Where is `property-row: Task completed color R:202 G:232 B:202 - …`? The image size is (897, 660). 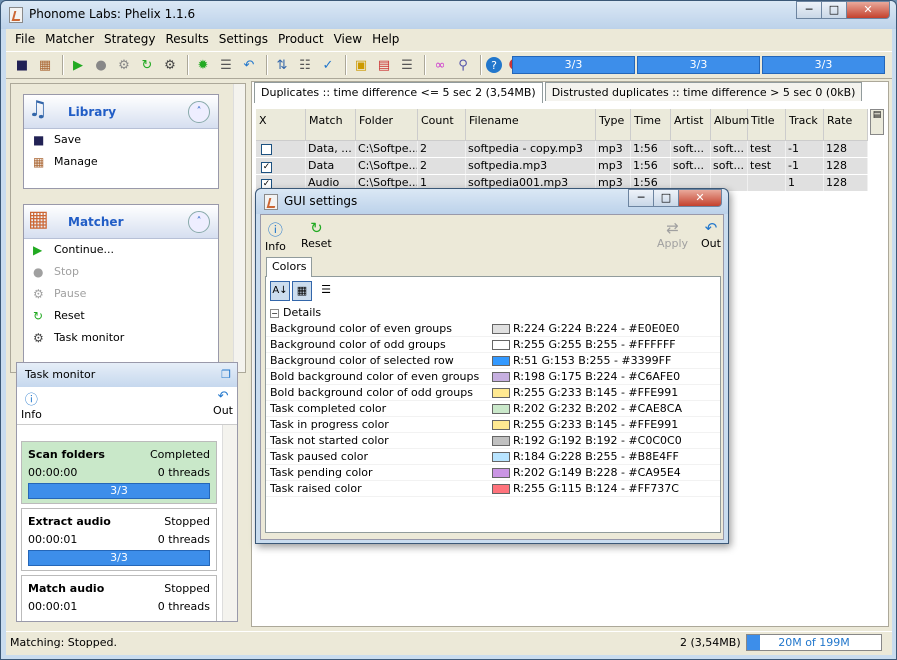
property-row: Task completed color R:202 G:232 B:202 - … is located at coordinates (493, 409).